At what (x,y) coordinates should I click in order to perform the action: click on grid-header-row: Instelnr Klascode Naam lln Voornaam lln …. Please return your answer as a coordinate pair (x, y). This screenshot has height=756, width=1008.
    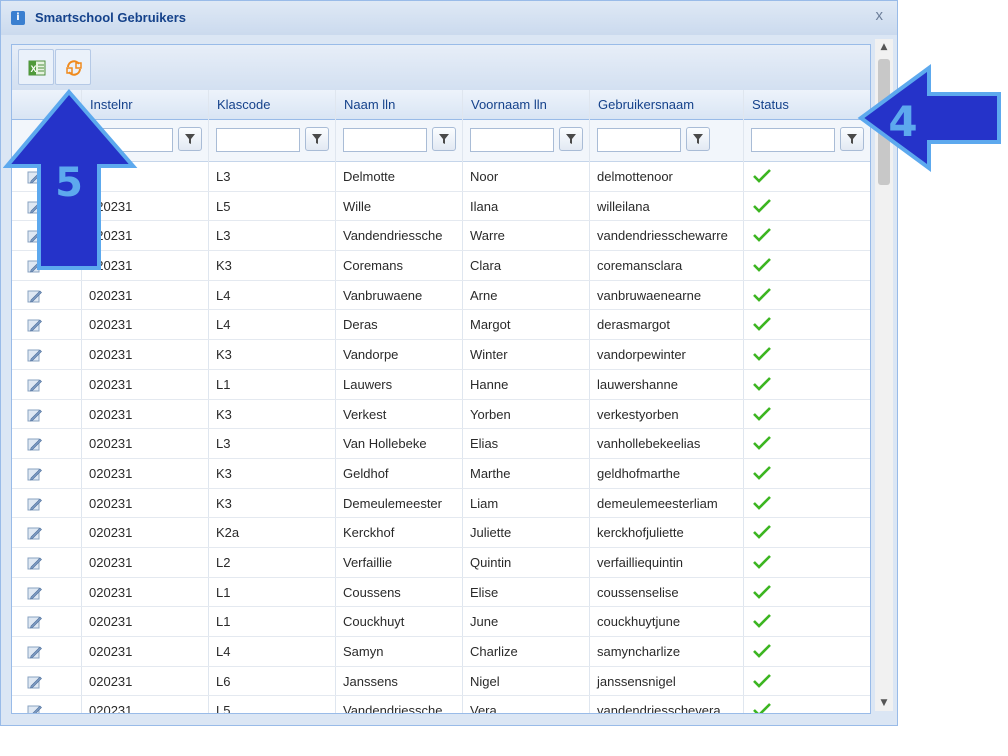
    Looking at the image, I should click on (441, 105).